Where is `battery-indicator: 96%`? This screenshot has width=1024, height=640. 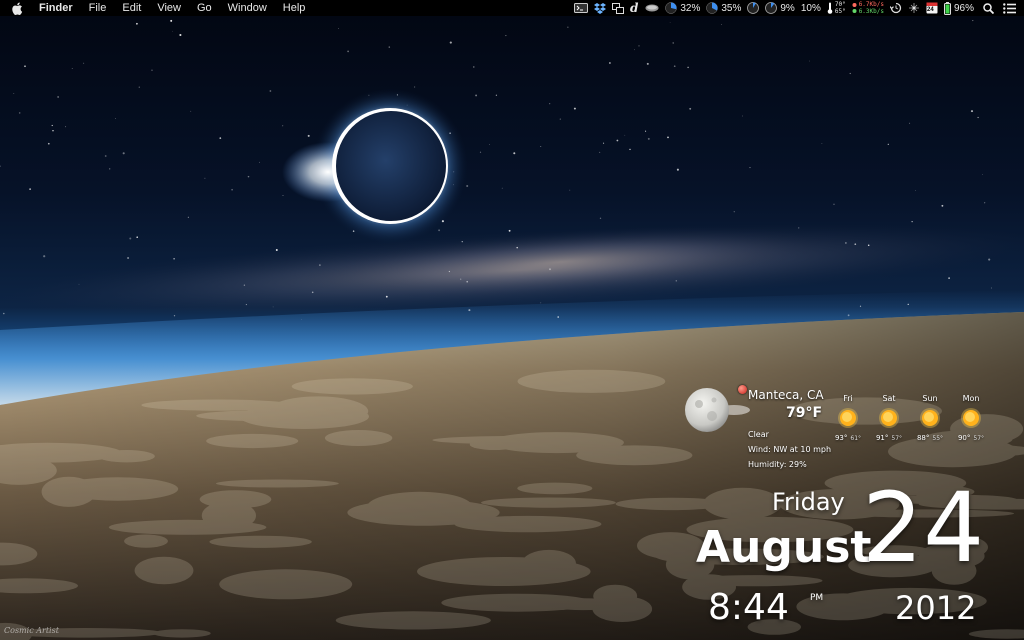
battery-indicator: 96% is located at coordinates (958, 8).